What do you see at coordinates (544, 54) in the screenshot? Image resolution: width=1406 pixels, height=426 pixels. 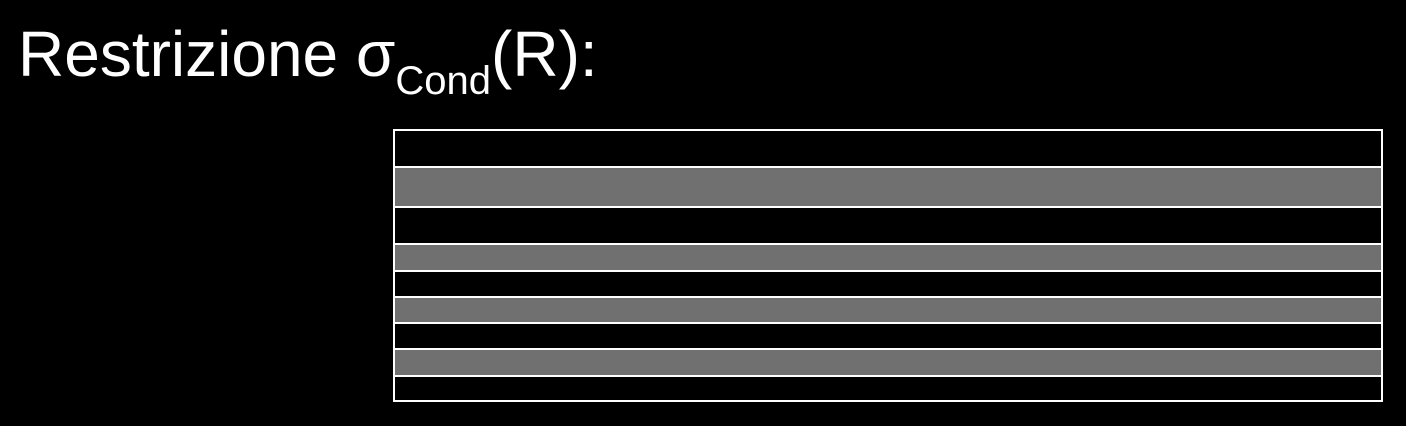 I see `title-suffix: (R):` at bounding box center [544, 54].